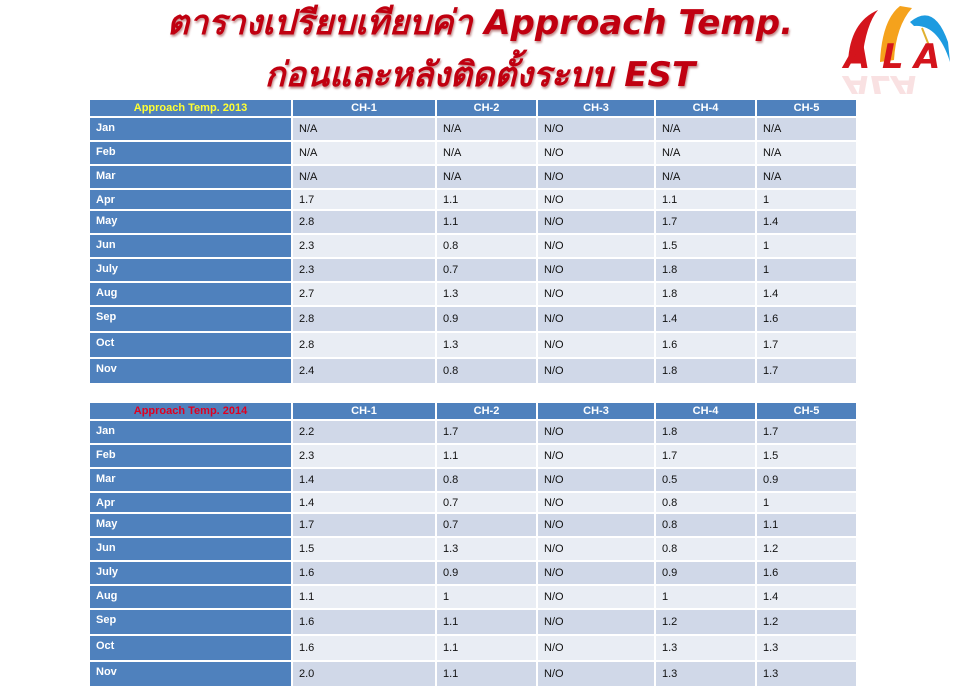 The width and height of the screenshot is (960, 688). What do you see at coordinates (473, 573) in the screenshot?
I see `table-row: July 1.6 0.9 N/O 0.9 1.6` at bounding box center [473, 573].